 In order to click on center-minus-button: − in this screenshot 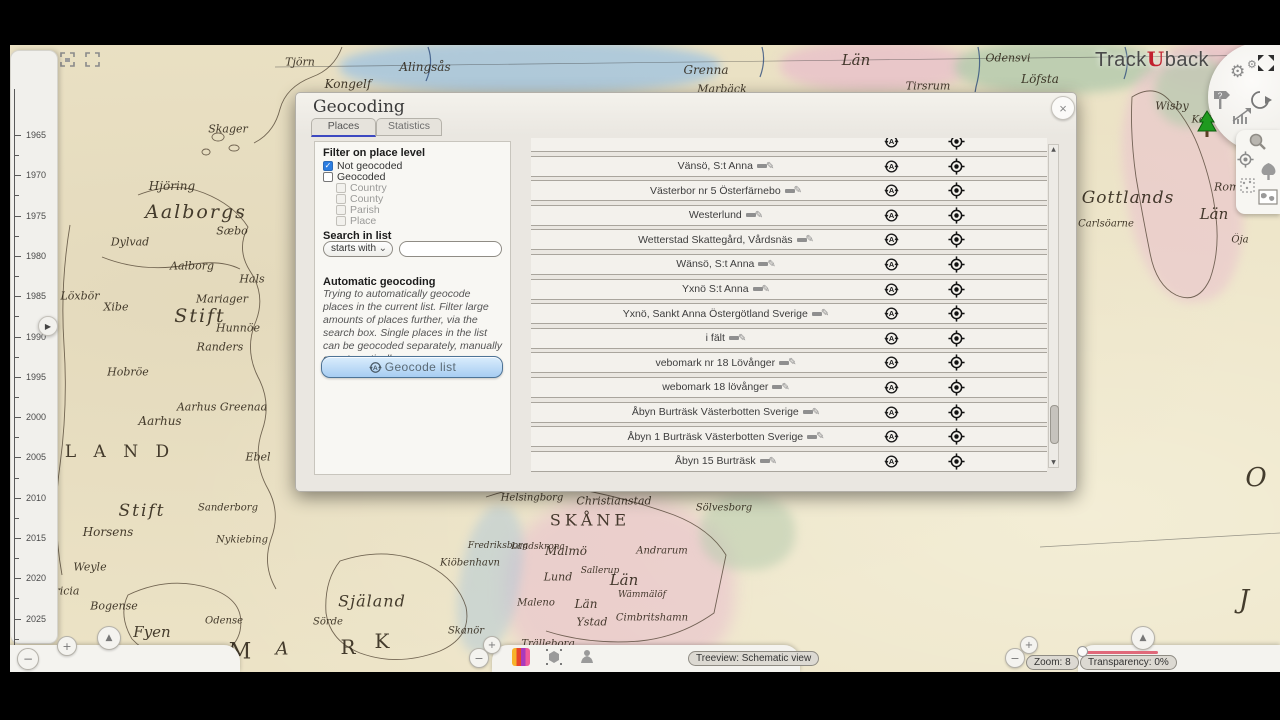, I will do `click(479, 658)`.